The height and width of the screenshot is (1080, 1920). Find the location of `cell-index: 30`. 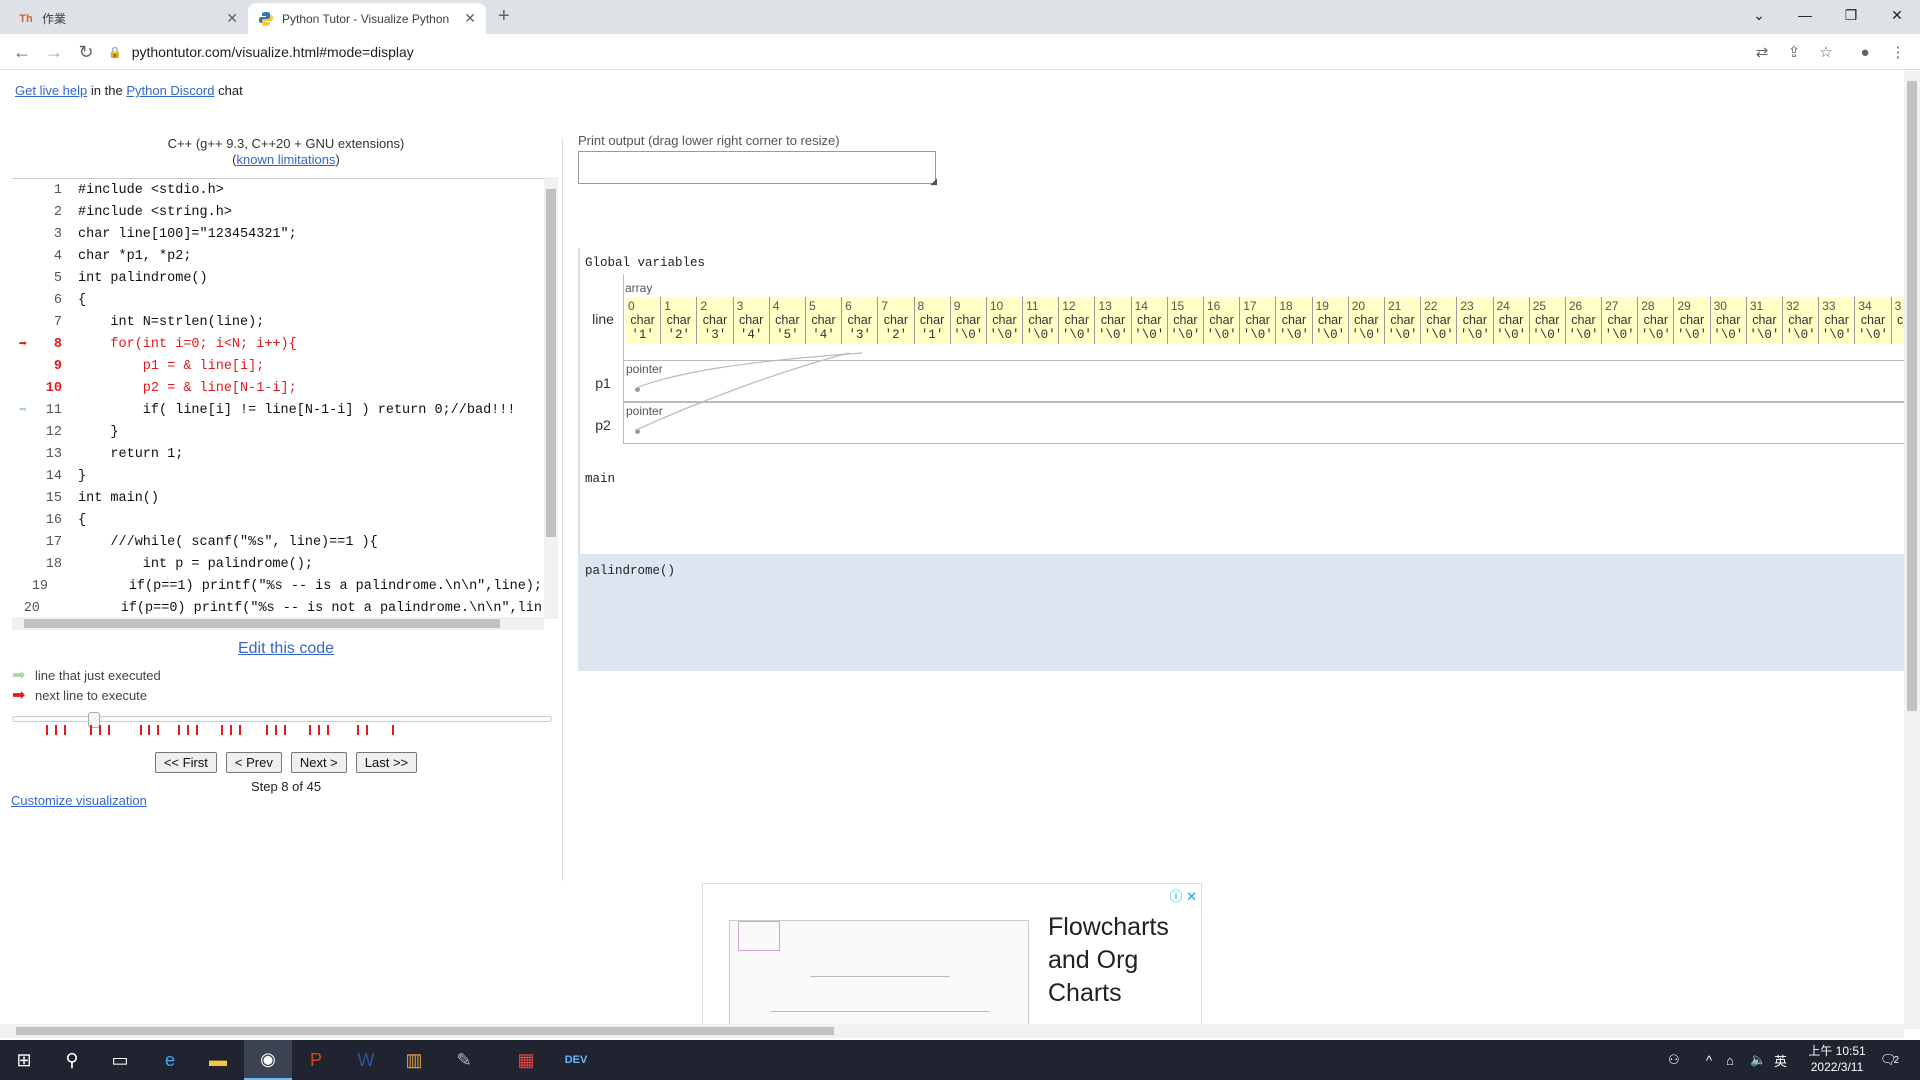

cell-index: 30 is located at coordinates (1720, 306).